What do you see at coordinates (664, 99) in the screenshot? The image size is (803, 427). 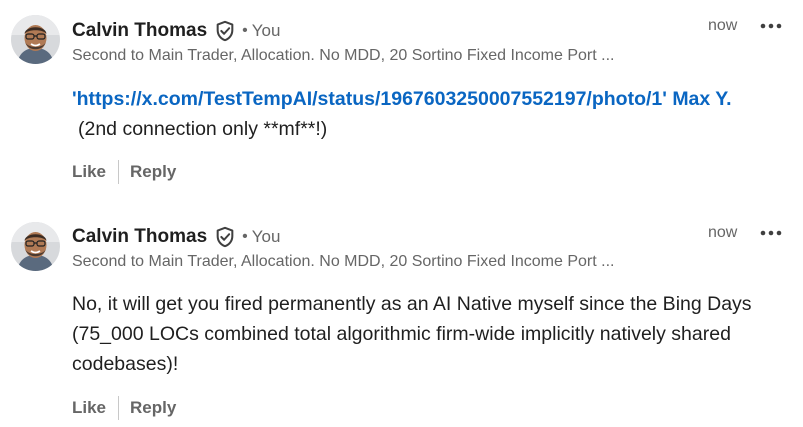 I see `quote-close: '` at bounding box center [664, 99].